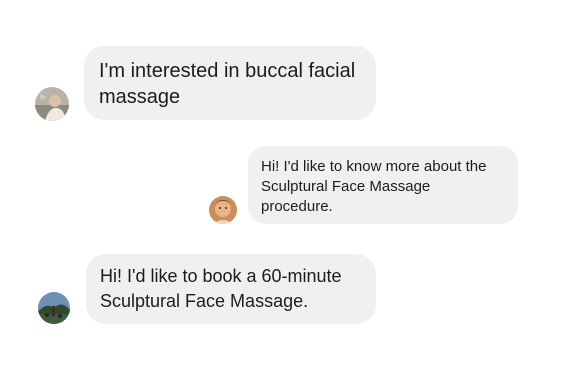 This screenshot has width=564, height=380. I want to click on message-bubble: I'm interested in buccal facial massage, so click(230, 83).